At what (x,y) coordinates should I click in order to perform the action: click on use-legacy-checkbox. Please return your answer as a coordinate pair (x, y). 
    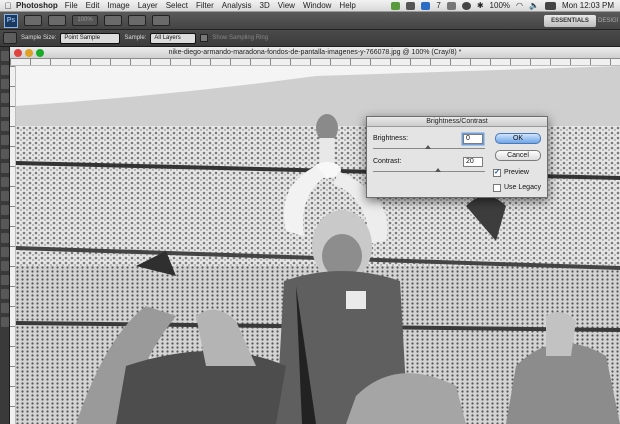
    Looking at the image, I should click on (497, 188).